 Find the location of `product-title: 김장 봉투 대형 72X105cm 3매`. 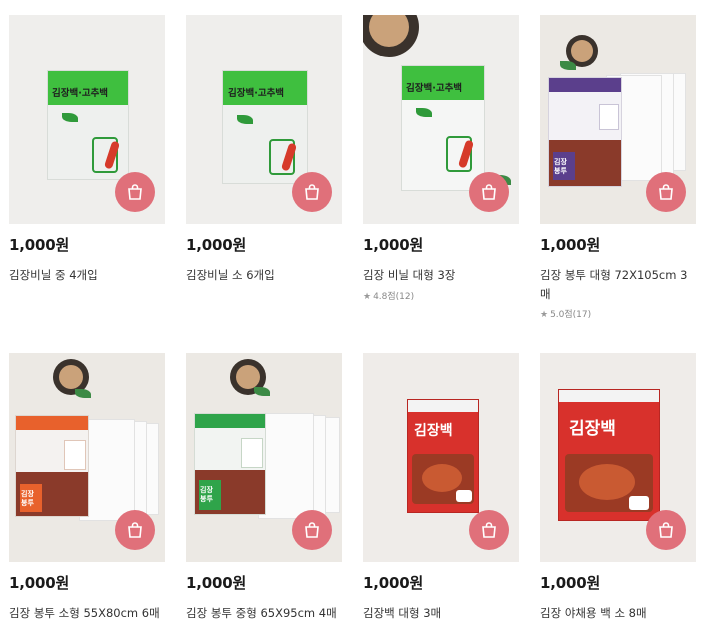

product-title: 김장 봉투 대형 72X105cm 3매 is located at coordinates (618, 285).